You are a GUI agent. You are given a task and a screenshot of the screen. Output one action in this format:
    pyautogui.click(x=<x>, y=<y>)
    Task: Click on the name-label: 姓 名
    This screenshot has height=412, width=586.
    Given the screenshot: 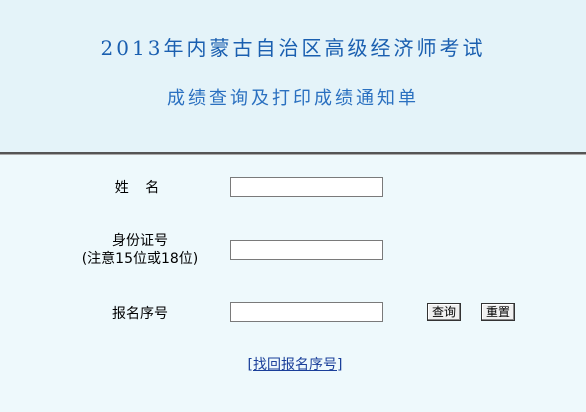 What is the action you would take?
    pyautogui.click(x=140, y=188)
    